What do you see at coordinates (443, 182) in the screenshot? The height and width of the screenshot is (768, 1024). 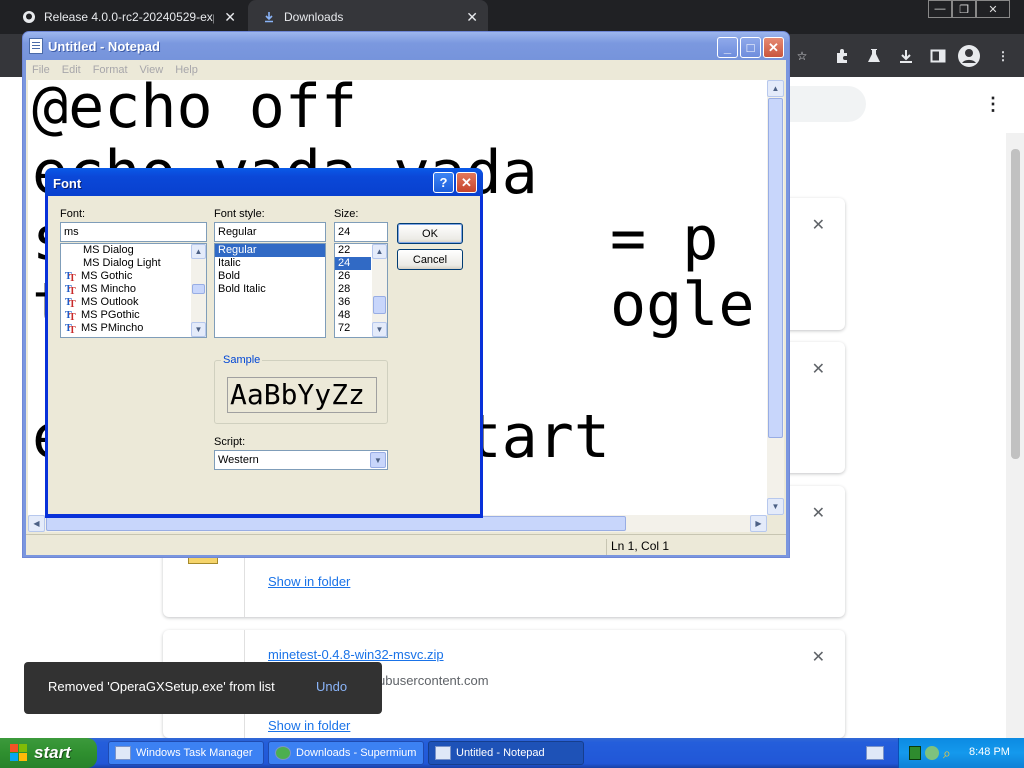 I see `help-button: ?` at bounding box center [443, 182].